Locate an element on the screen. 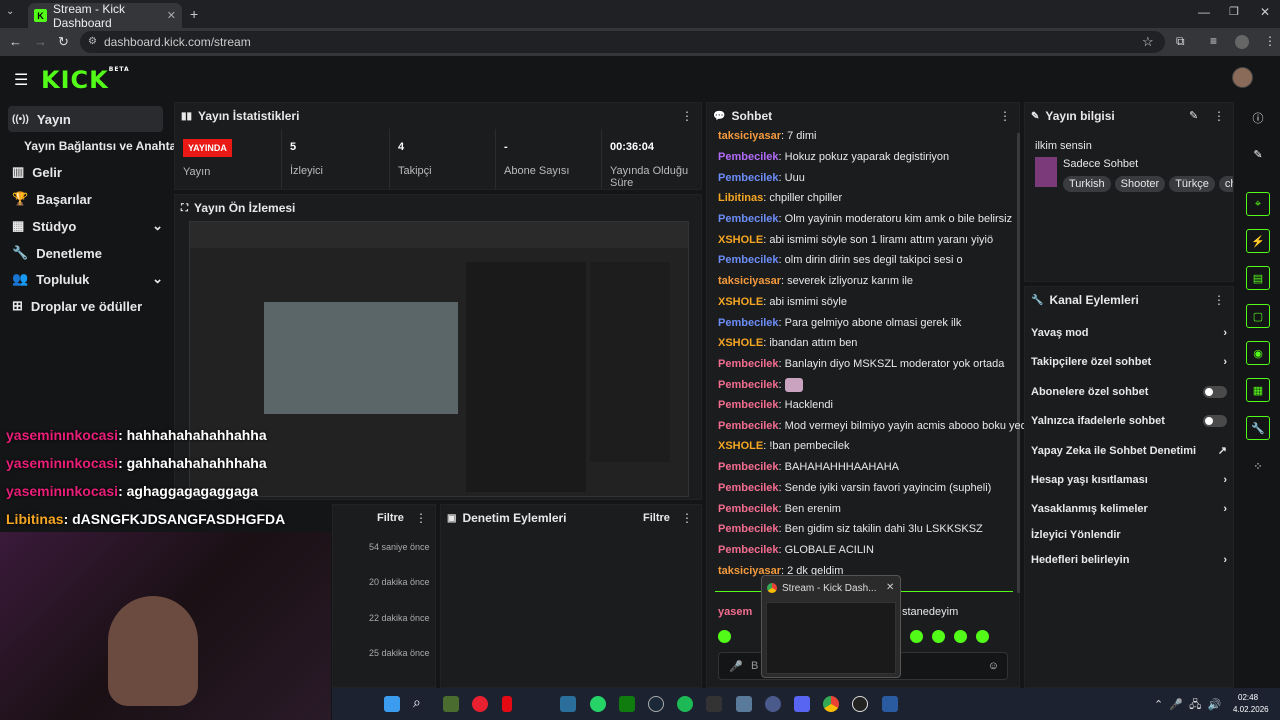 The image size is (1280, 720). hamburger-menu-icon: ☰ is located at coordinates (21, 80).